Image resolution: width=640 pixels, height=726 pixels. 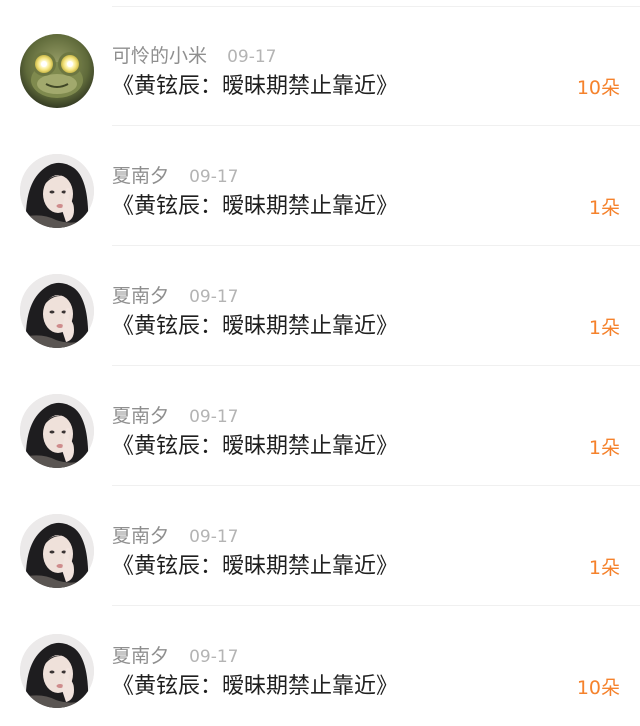 What do you see at coordinates (159, 56) in the screenshot?
I see `user-name: 可怜的小米` at bounding box center [159, 56].